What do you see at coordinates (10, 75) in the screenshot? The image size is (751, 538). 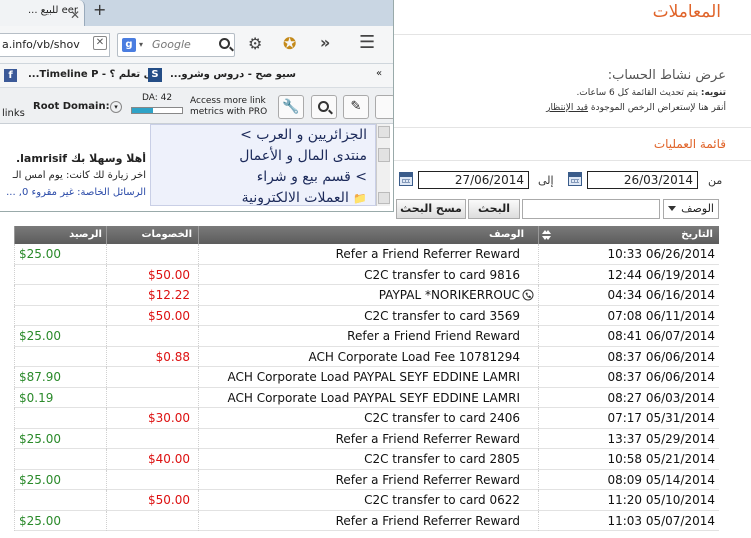 I see `facebook-icon: f` at bounding box center [10, 75].